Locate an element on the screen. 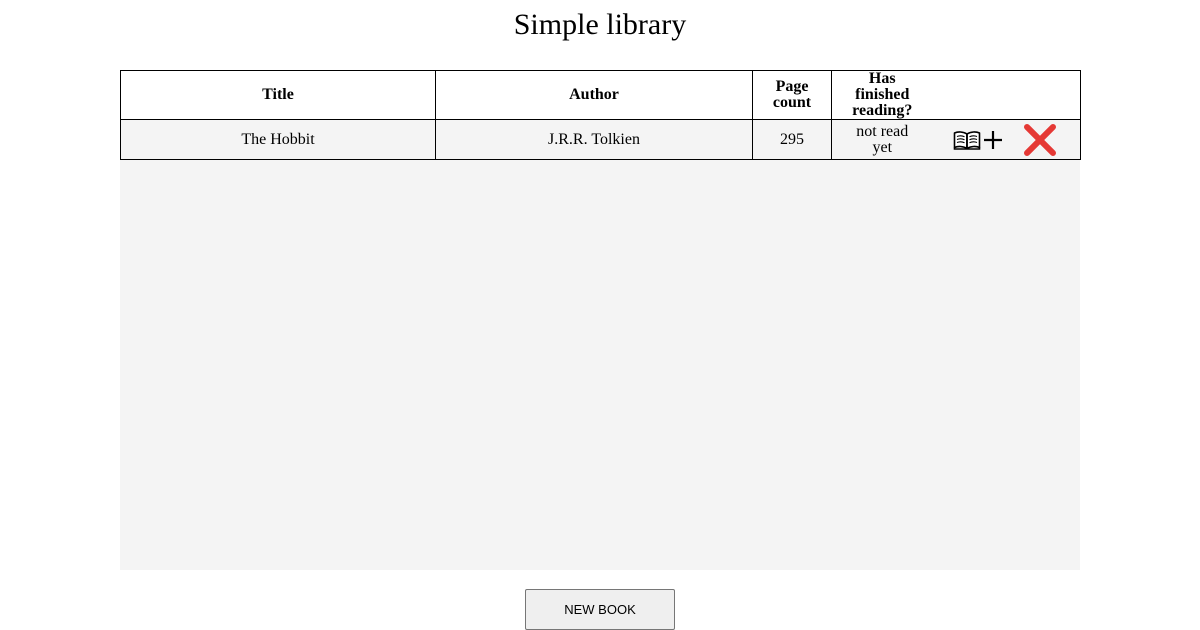 The height and width of the screenshot is (630, 1200). column-header-page-count: Page count is located at coordinates (792, 95).